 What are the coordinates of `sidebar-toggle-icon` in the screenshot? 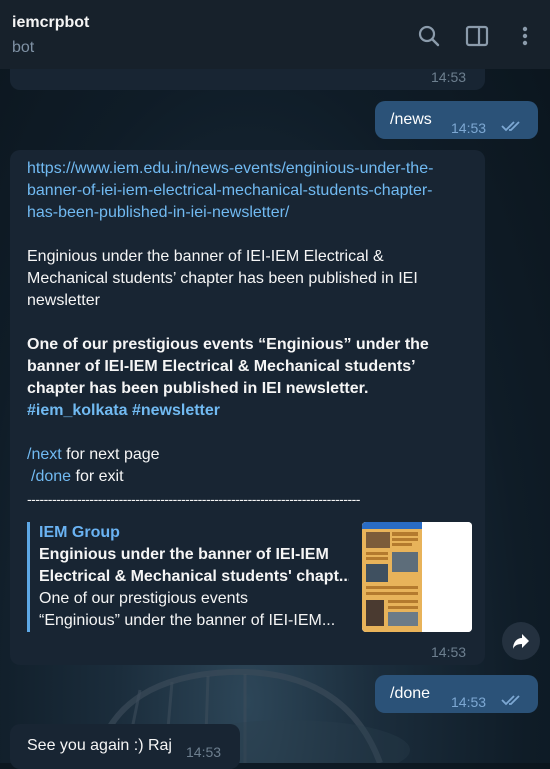 It's located at (477, 36).